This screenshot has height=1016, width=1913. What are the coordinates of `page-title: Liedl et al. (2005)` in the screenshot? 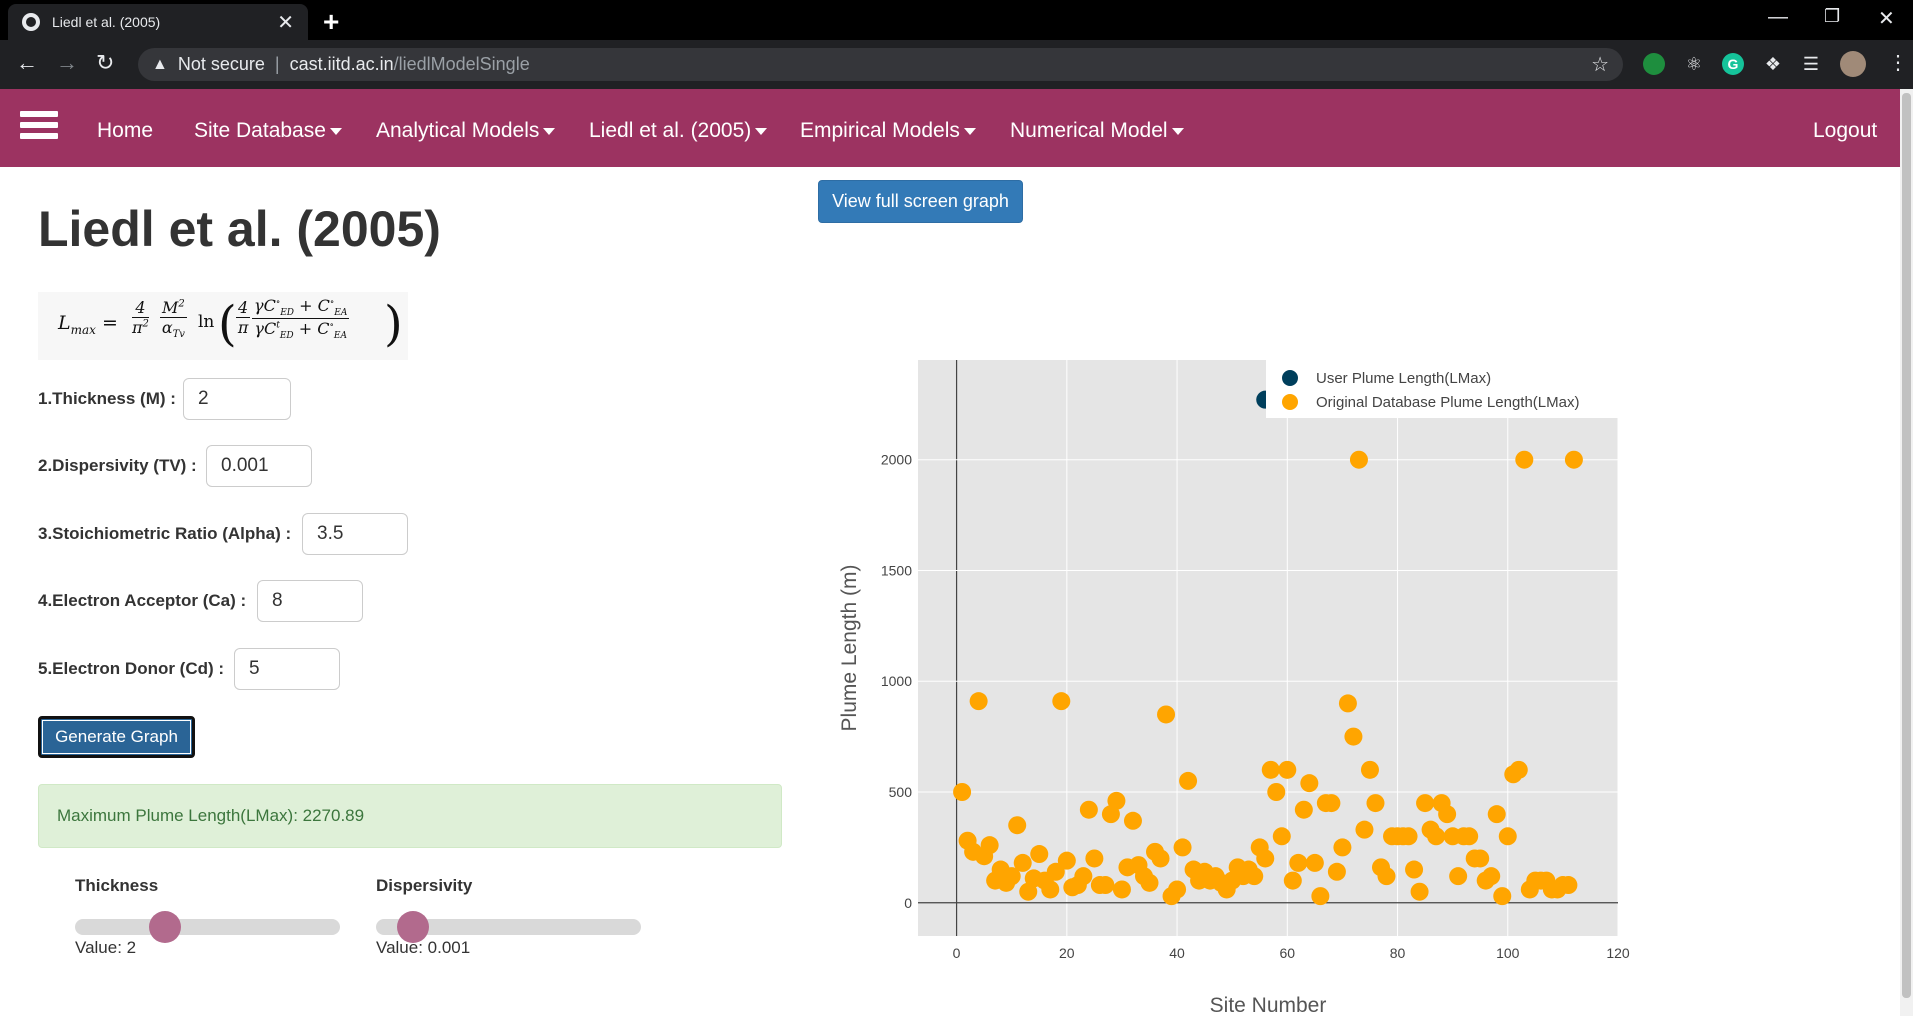 It's located at (239, 229).